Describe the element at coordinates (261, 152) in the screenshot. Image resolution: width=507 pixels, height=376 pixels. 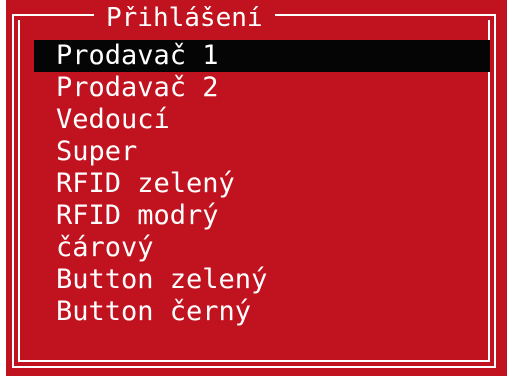
I see `user-item-super: Super` at that location.